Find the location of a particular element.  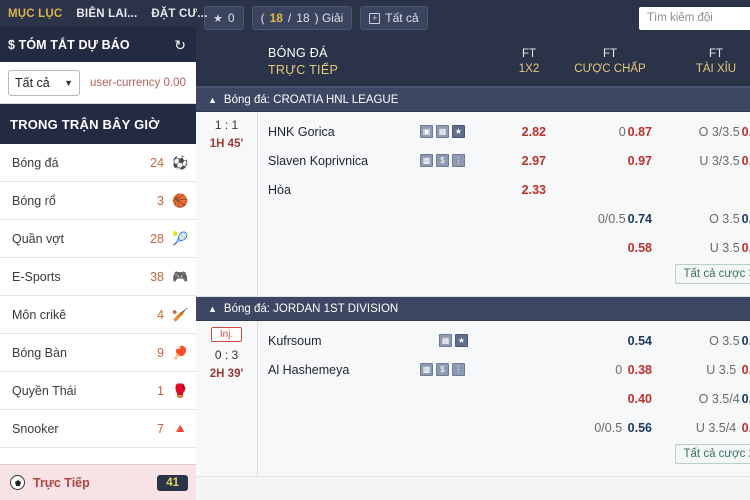

over-under-value: 0.30 is located at coordinates (745, 369).